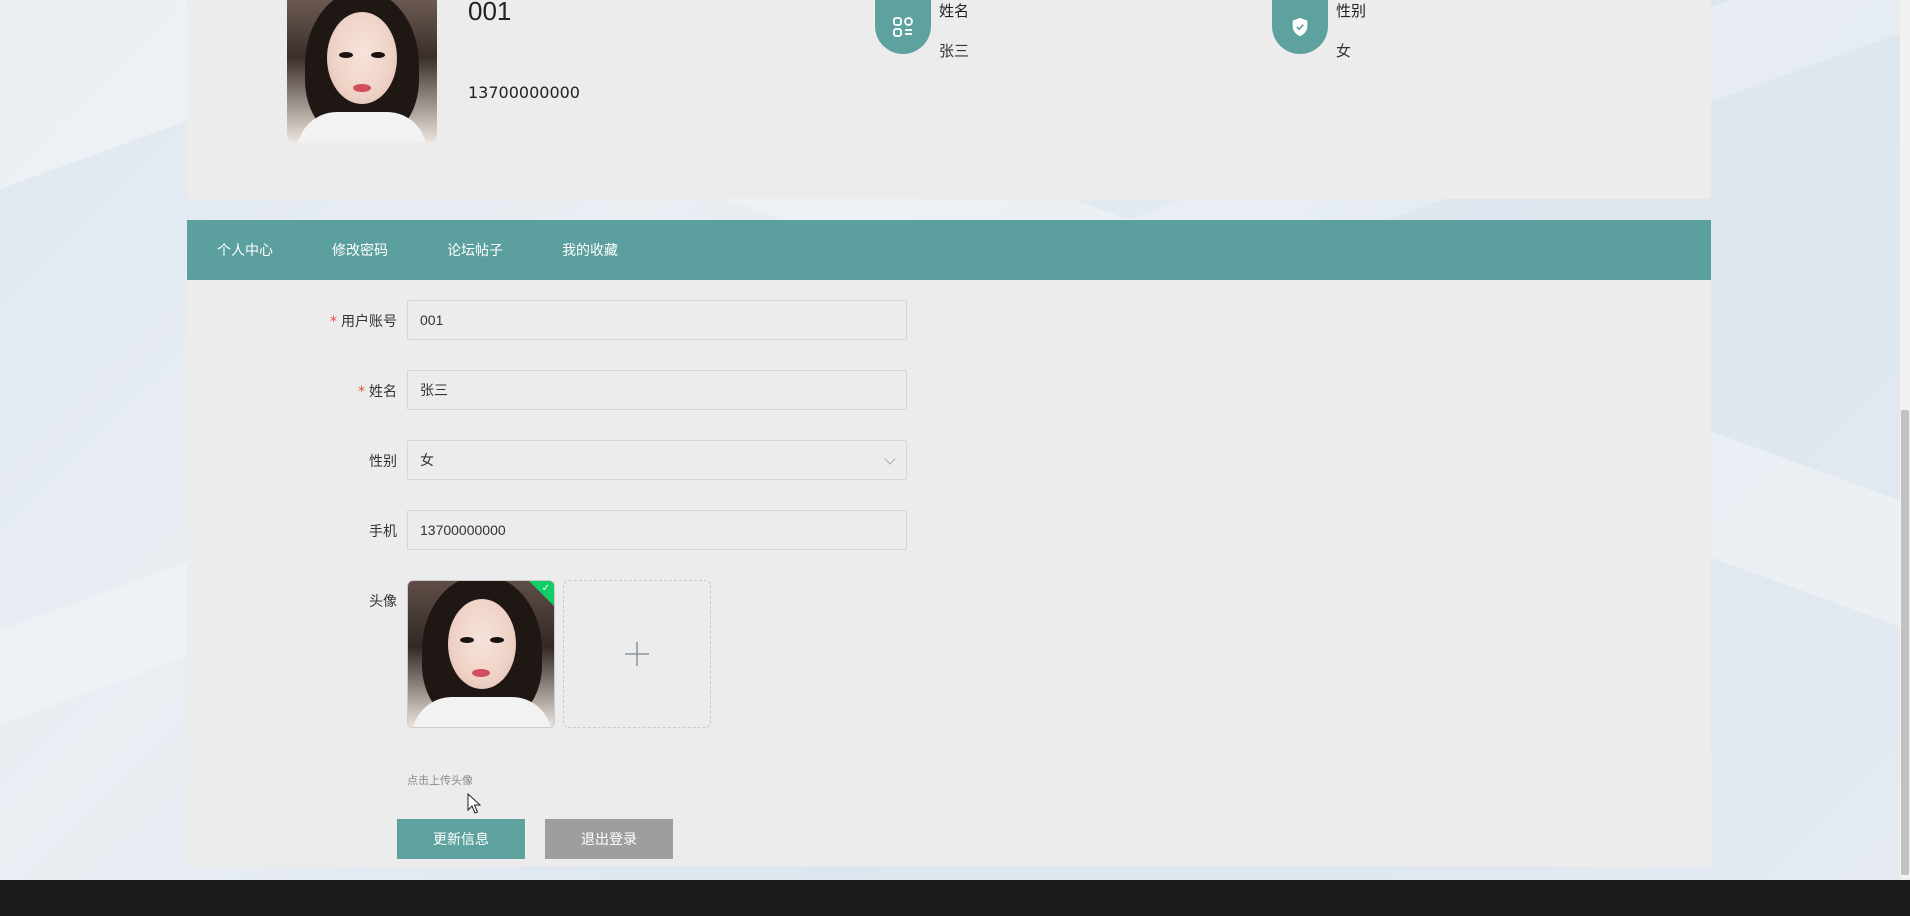  I want to click on profile-name-label: 姓名, so click(954, 11).